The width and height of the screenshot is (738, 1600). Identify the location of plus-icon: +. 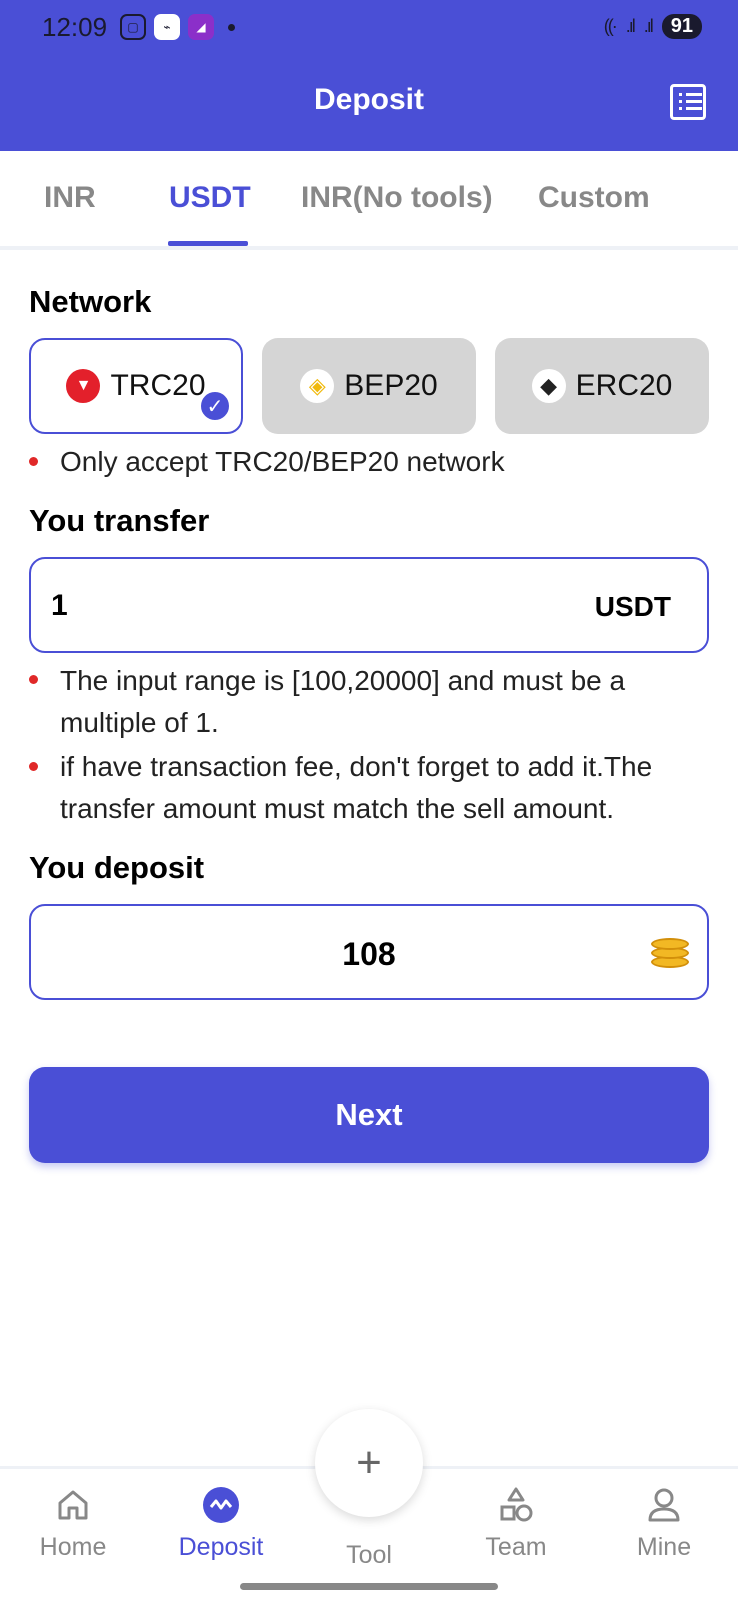
(369, 1463).